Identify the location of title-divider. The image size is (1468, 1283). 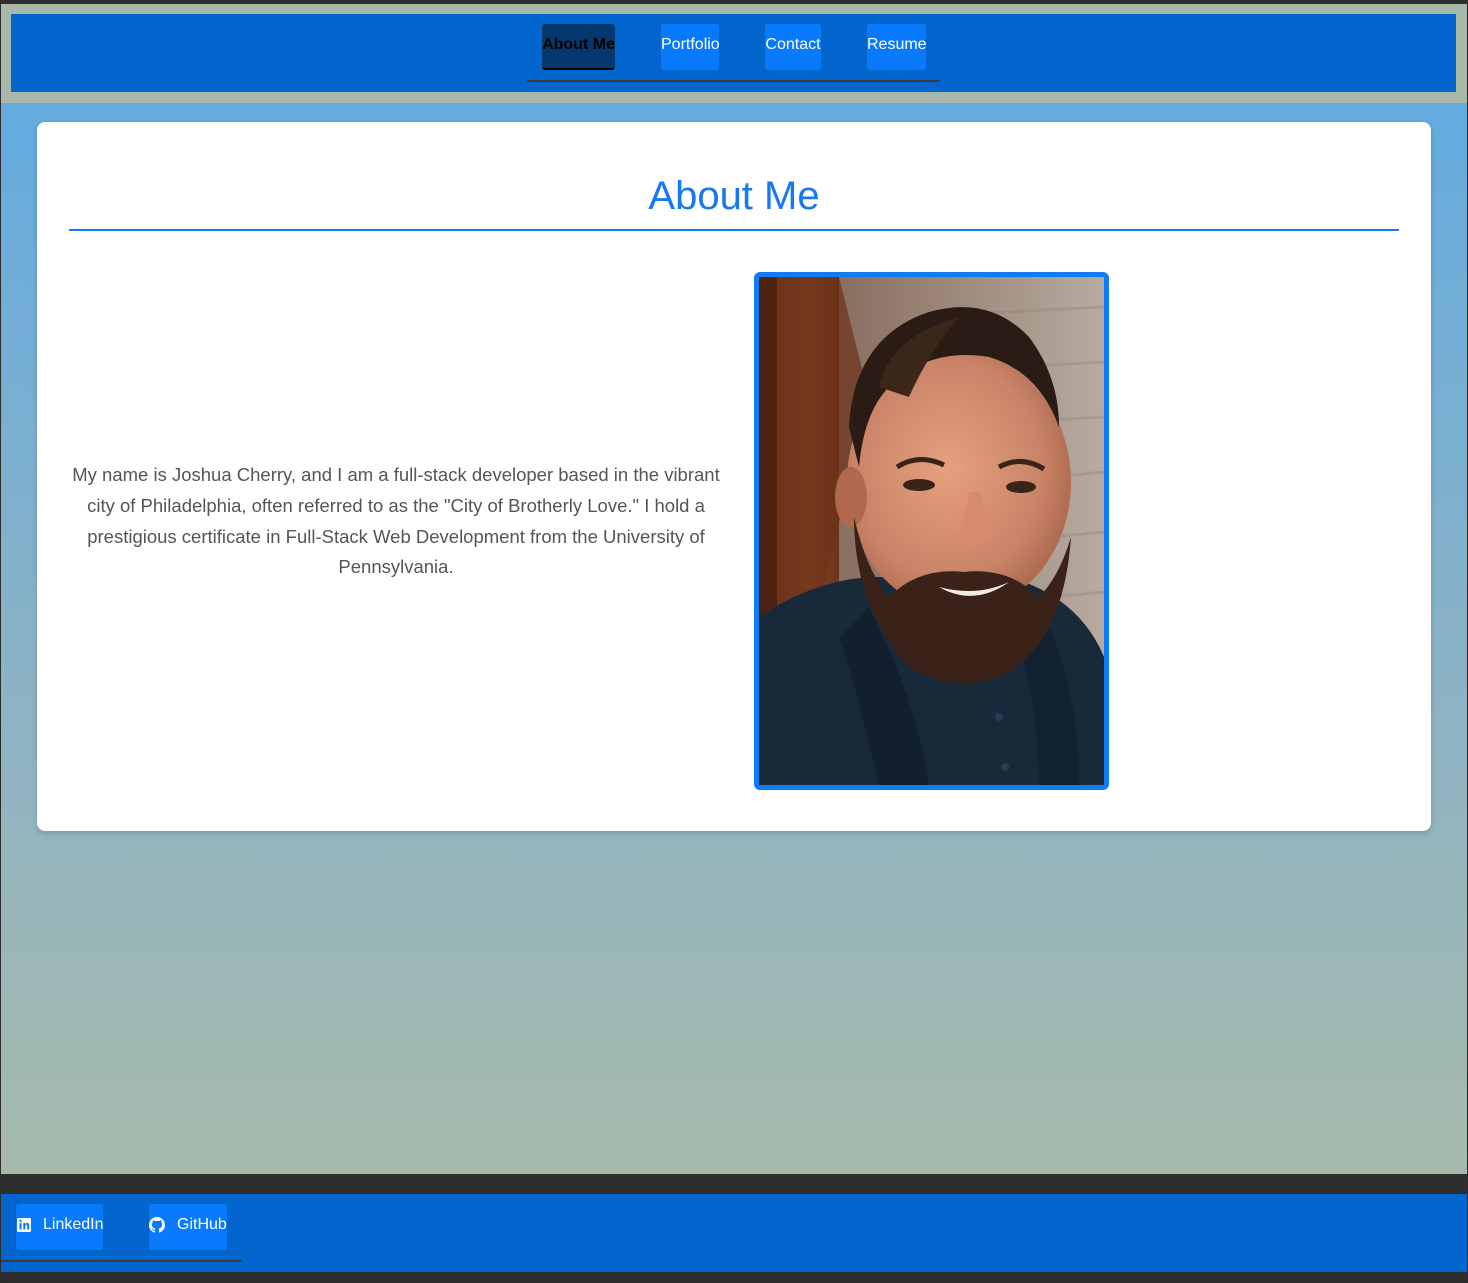
(734, 230).